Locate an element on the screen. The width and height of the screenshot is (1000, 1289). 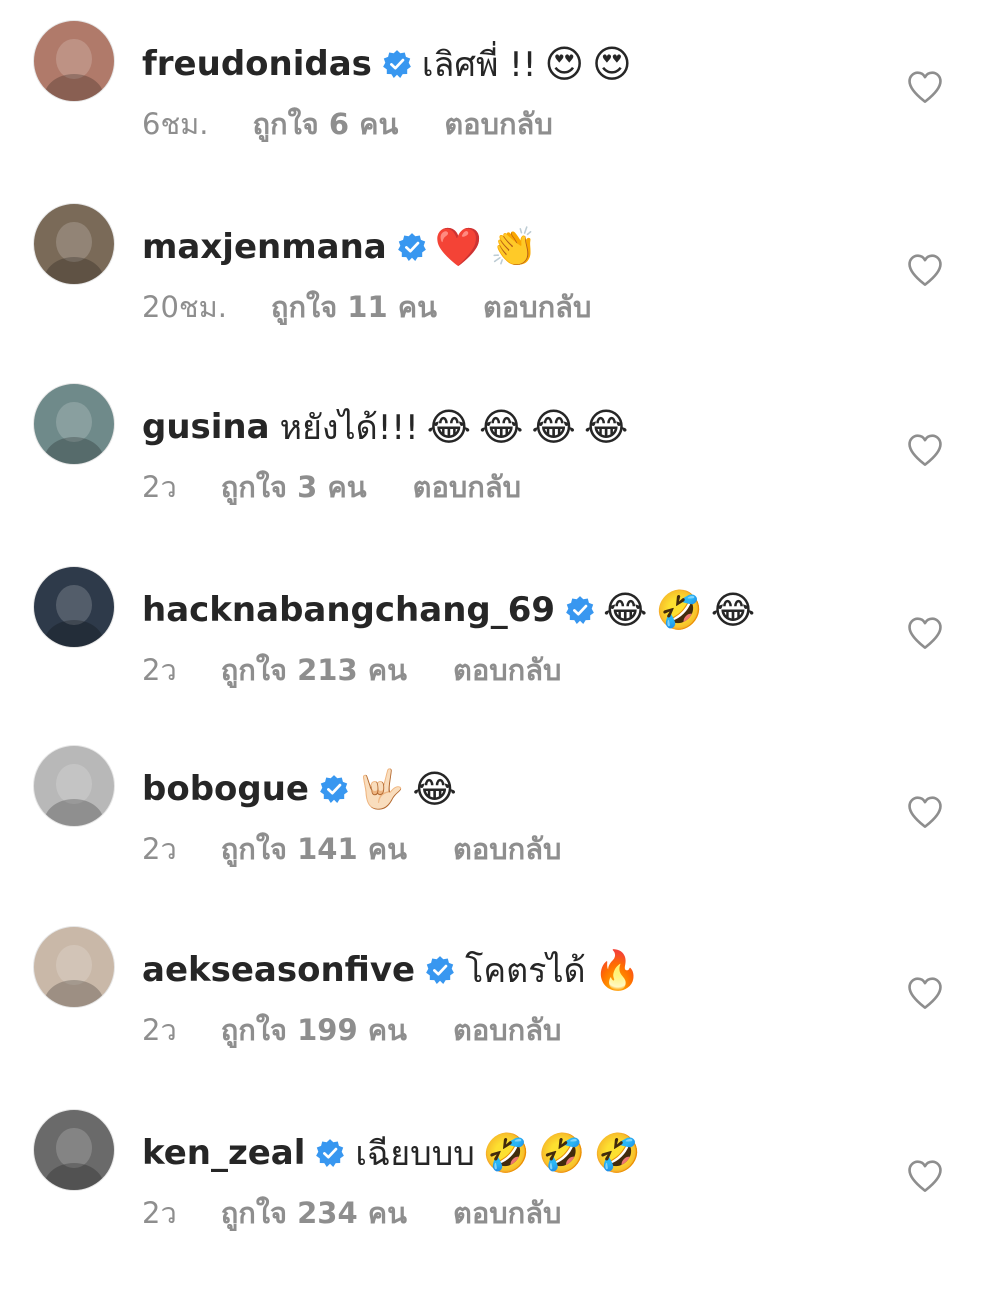
comment-meta: 2ว ถูกใจ 234 คน ตอบกลับ is located at coordinates (351, 1213).